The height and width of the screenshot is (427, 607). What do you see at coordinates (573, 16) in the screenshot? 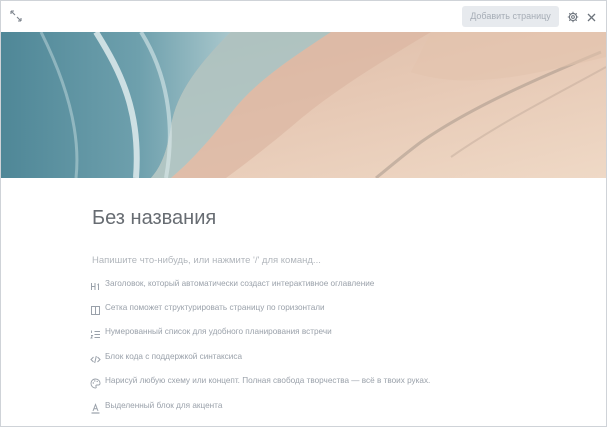
I see `gear-icon` at bounding box center [573, 16].